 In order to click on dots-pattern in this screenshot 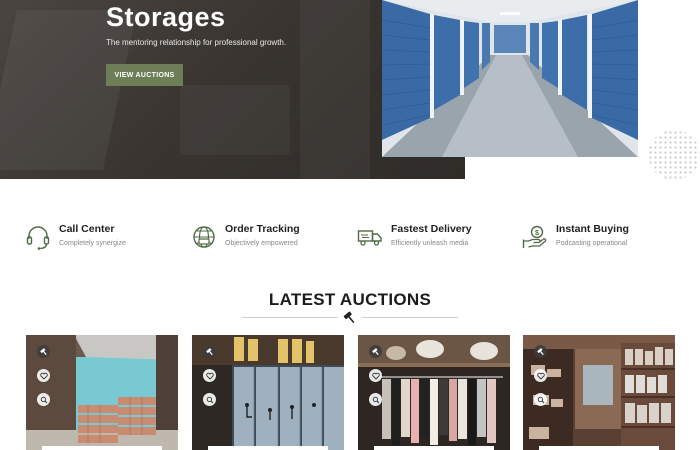, I will do `click(674, 155)`.